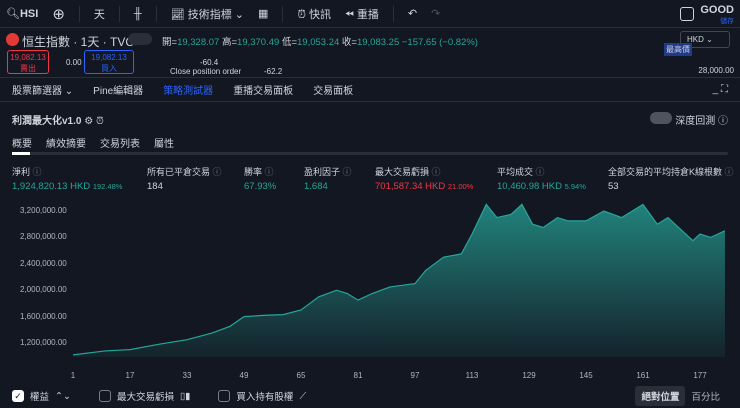 The image size is (740, 408). I want to click on x-tick-label: 65, so click(301, 375).